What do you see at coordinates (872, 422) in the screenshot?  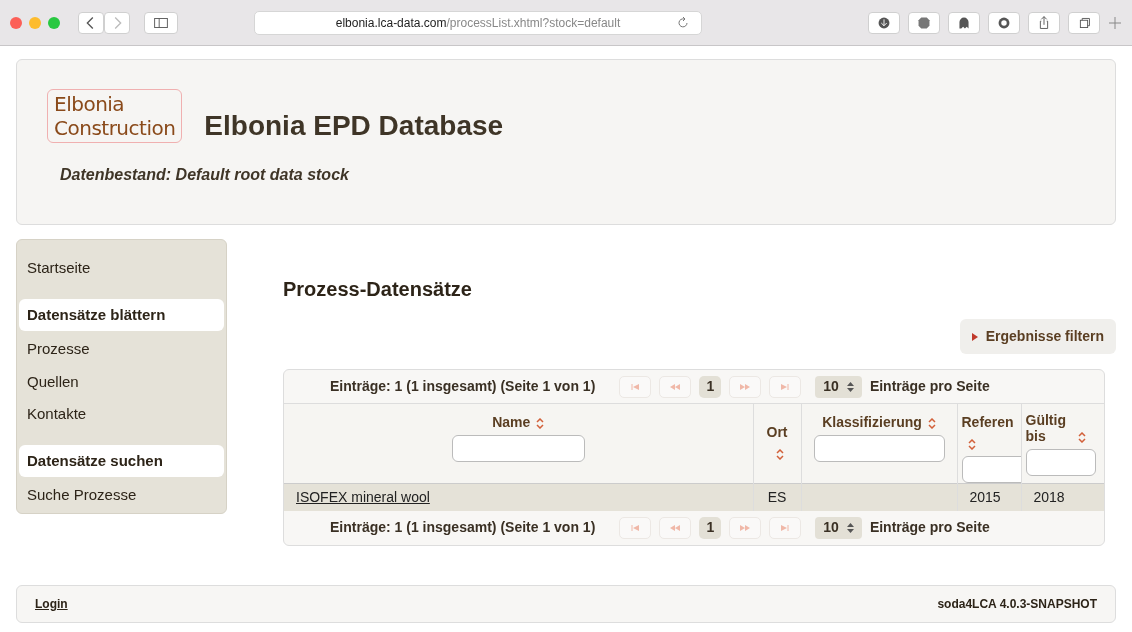 I see `column-header: Klassifizierung` at bounding box center [872, 422].